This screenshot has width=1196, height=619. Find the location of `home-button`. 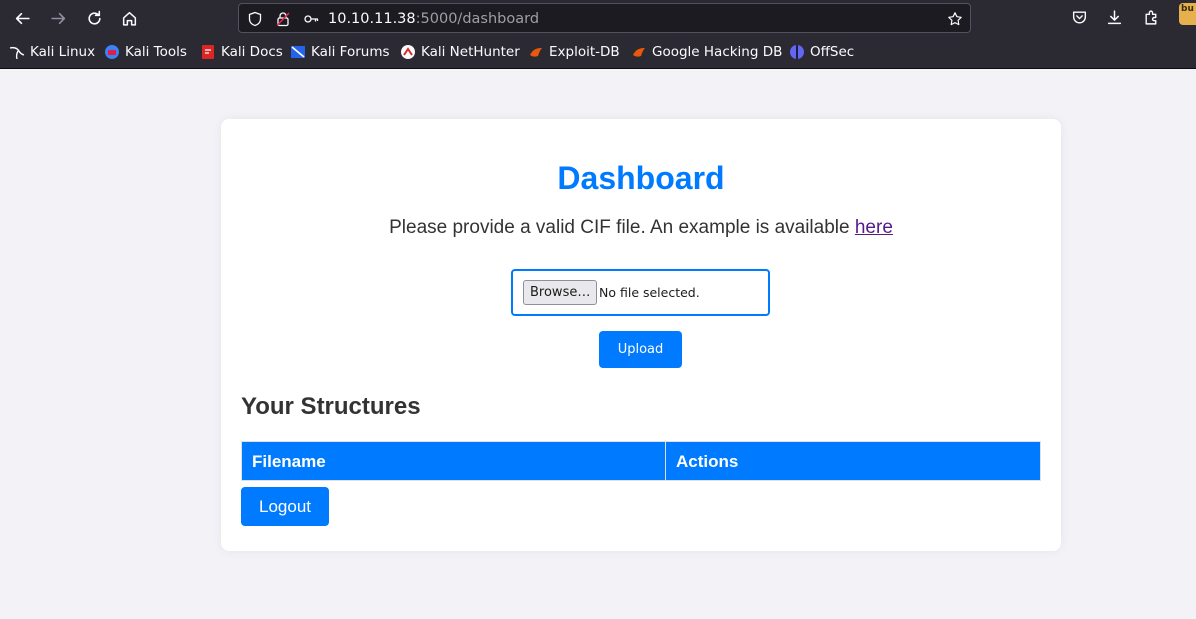

home-button is located at coordinates (129, 18).